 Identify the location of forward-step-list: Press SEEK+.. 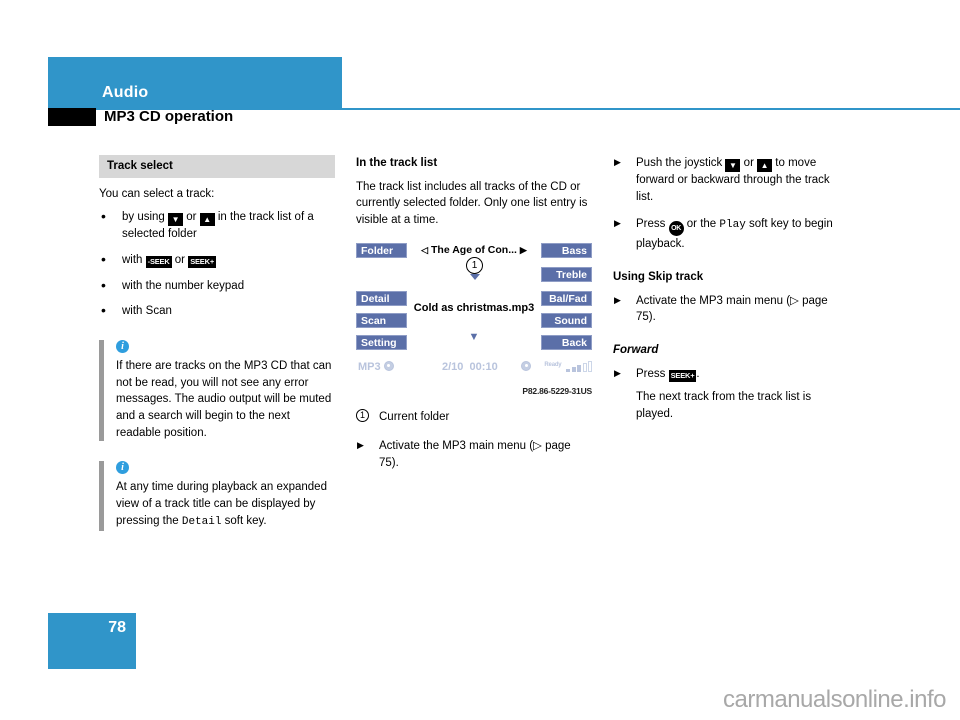
(731, 374).